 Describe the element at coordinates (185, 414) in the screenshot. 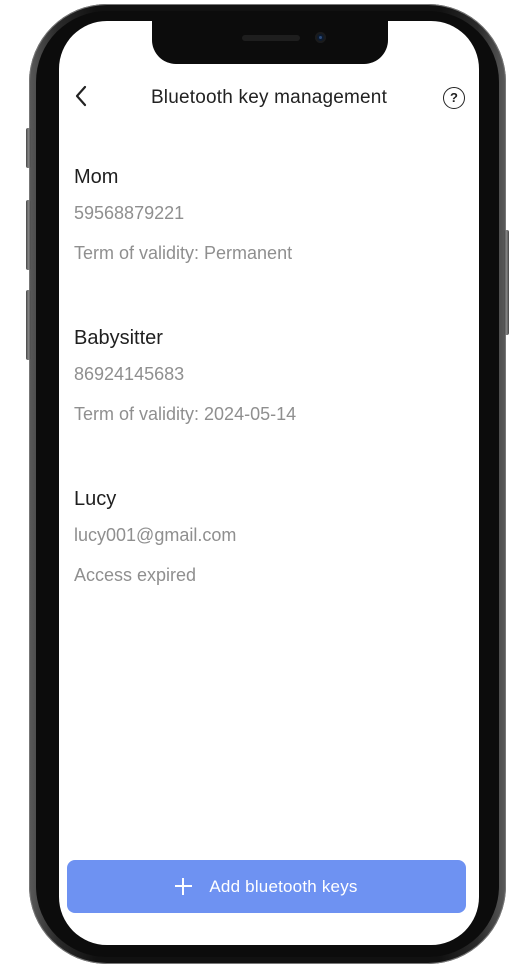

I see `key-validity: Term of validity: 2024-05-14` at that location.